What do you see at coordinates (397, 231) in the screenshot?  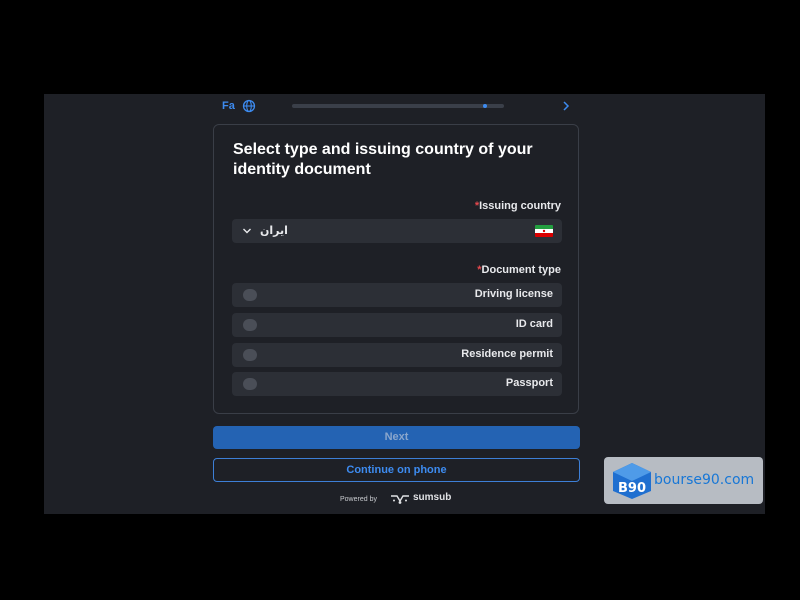 I see `issuing-country-select: ایران` at bounding box center [397, 231].